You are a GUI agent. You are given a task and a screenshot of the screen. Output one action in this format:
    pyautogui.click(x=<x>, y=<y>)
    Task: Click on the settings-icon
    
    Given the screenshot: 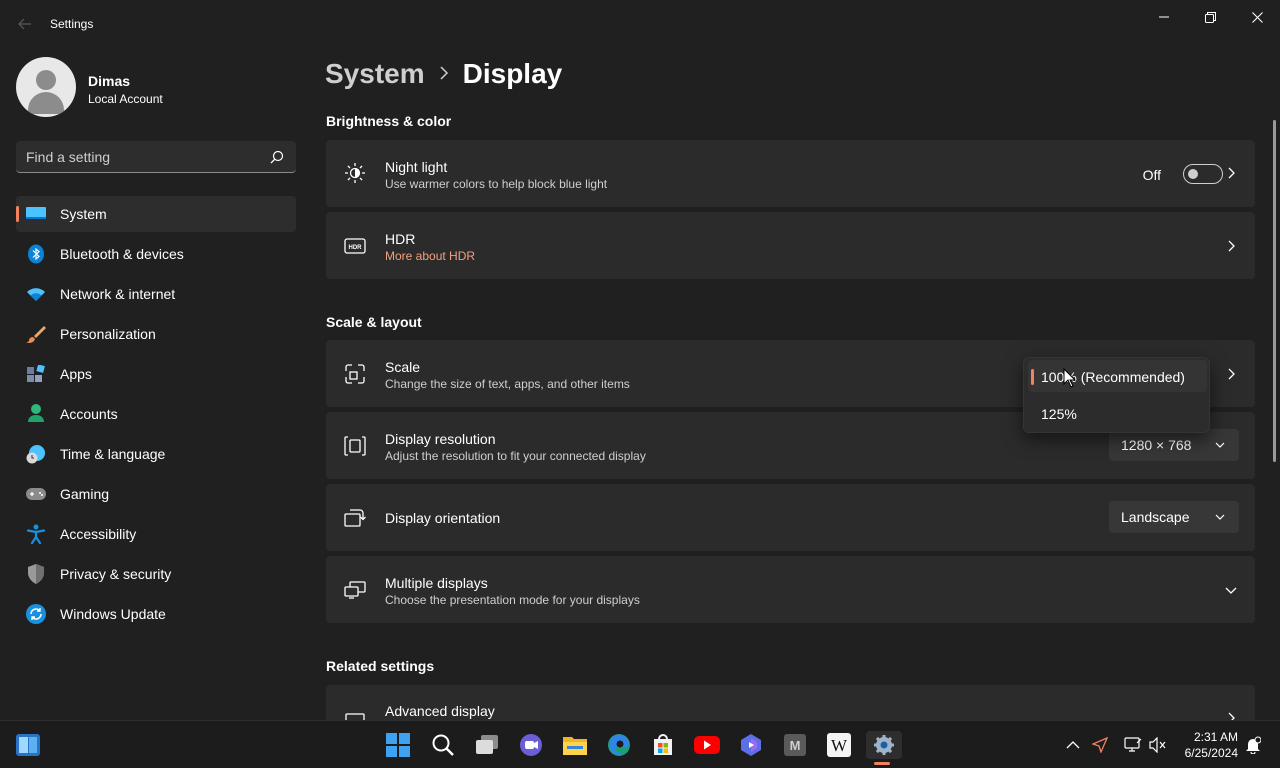 What is the action you would take?
    pyautogui.click(x=884, y=745)
    